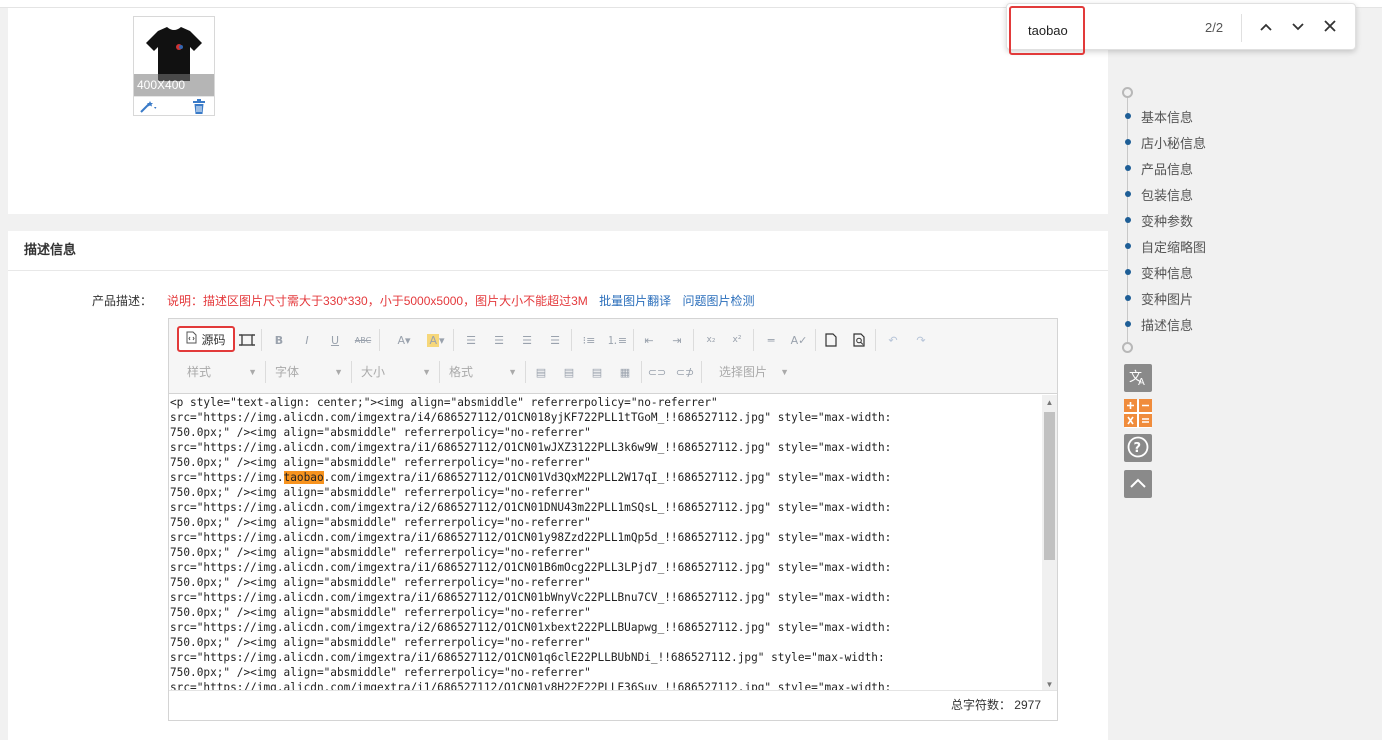 The width and height of the screenshot is (1382, 740). Describe the element at coordinates (569, 372) in the screenshot. I see `paste-text-icon: ▤` at that location.